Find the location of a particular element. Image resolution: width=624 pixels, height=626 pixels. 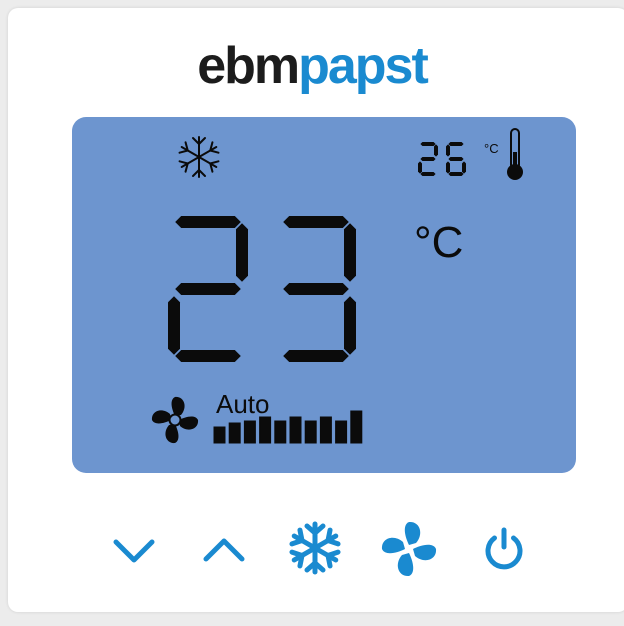

power-button is located at coordinates (504, 550).